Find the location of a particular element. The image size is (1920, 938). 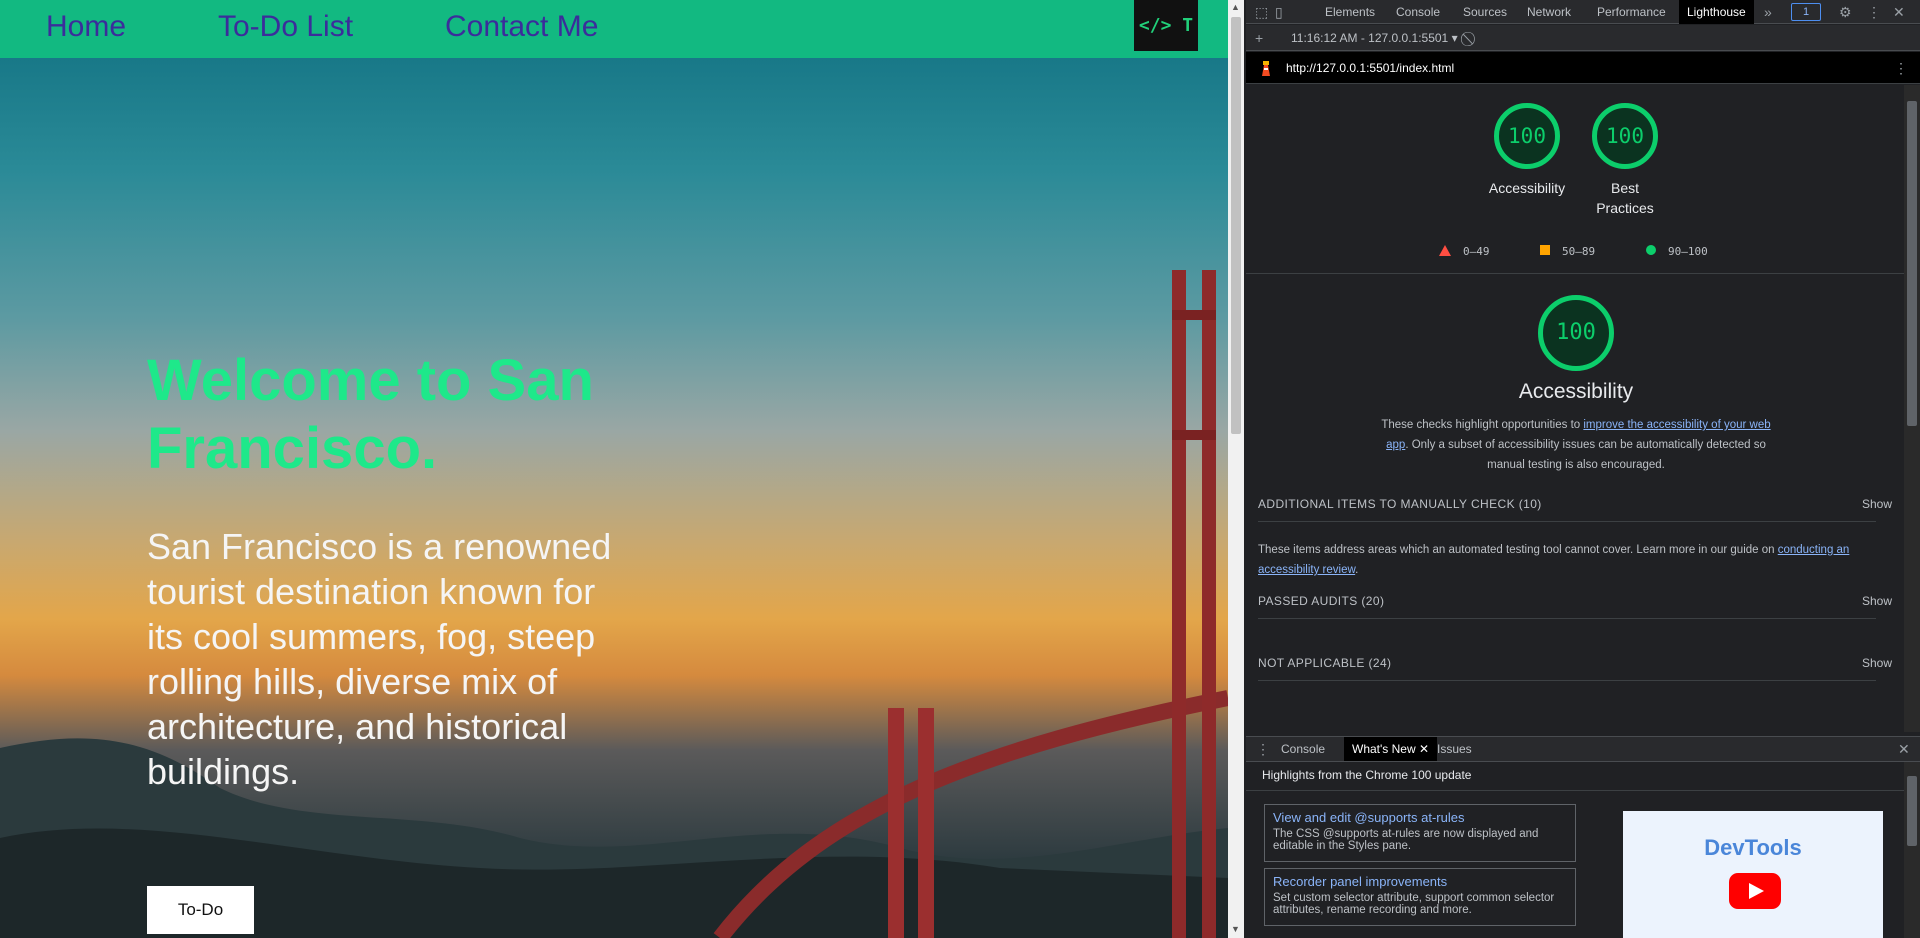

tab-network: Network is located at coordinates (1549, 12).